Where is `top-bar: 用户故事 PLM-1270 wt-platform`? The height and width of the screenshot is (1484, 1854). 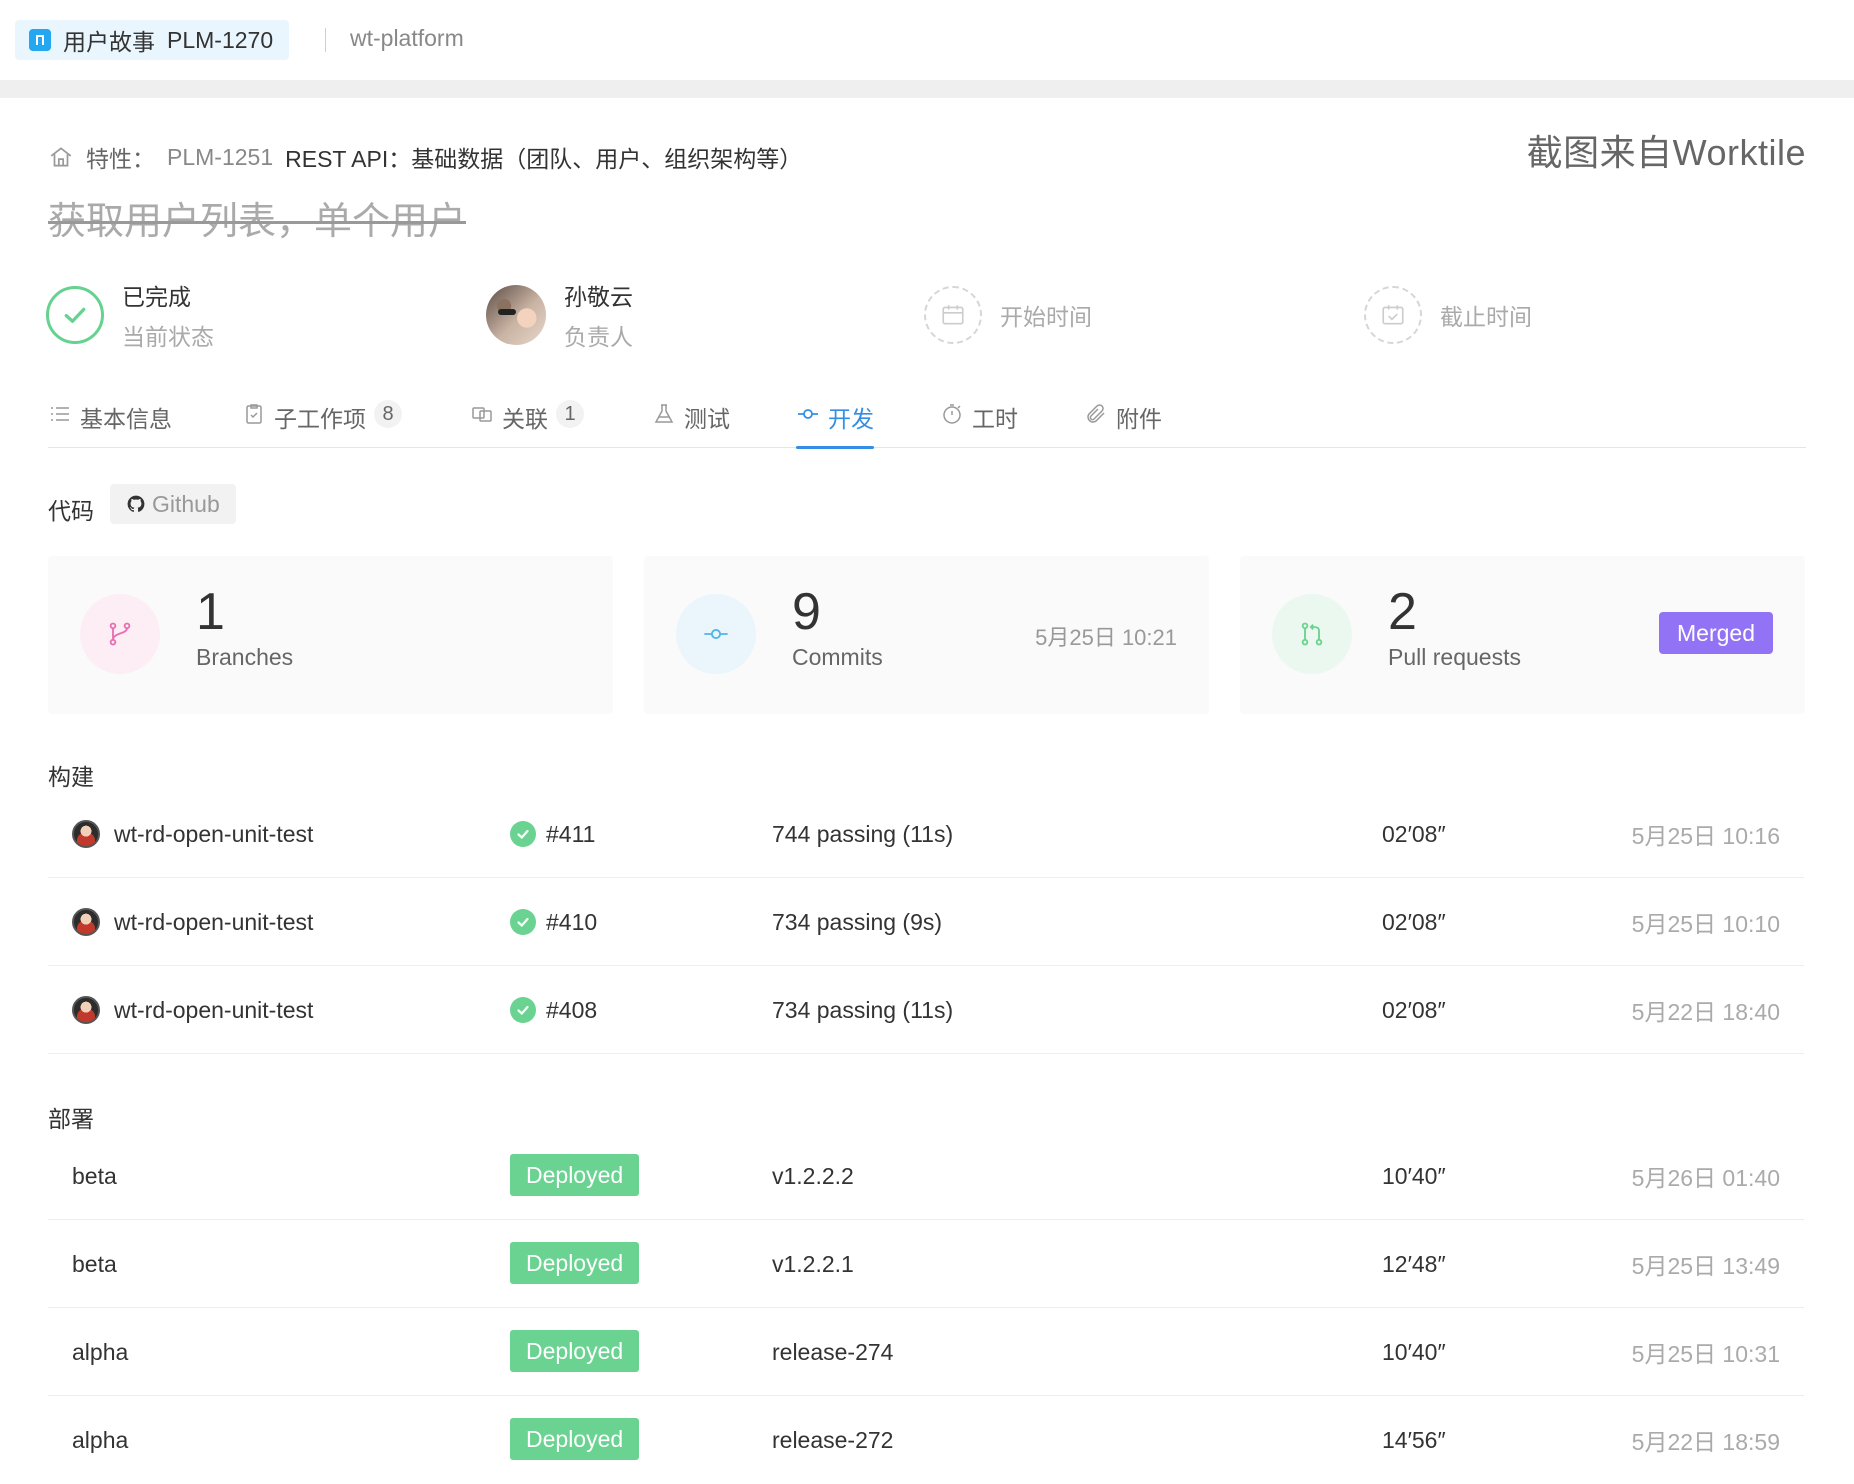 top-bar: 用户故事 PLM-1270 wt-platform is located at coordinates (927, 40).